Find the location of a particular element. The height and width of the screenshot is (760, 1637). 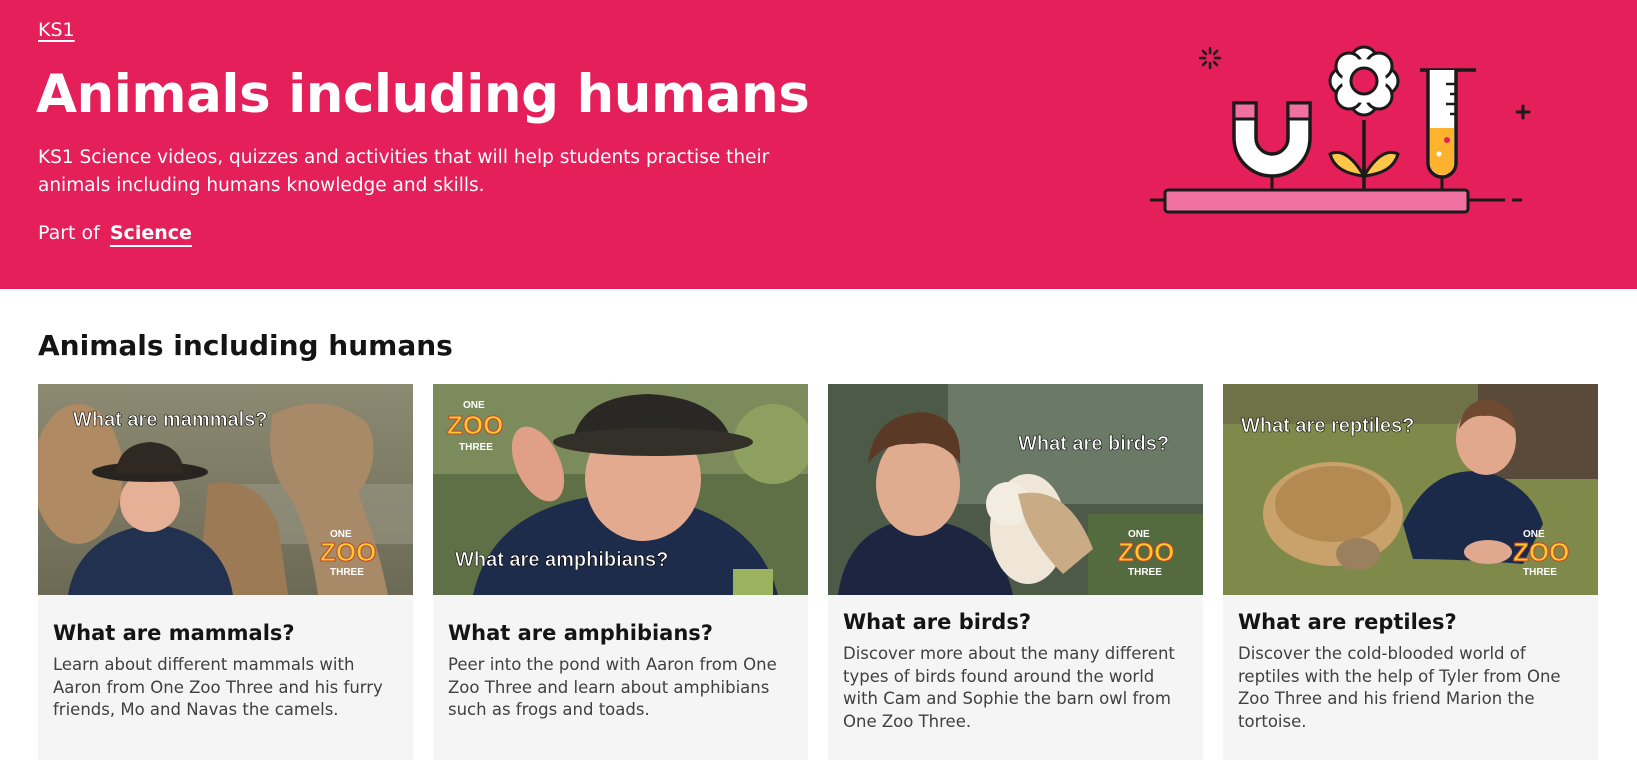

card-title: What are birds? is located at coordinates (937, 622).